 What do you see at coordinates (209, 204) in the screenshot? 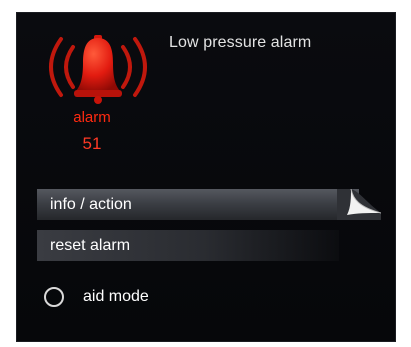
I see `info-action-button: info / action` at bounding box center [209, 204].